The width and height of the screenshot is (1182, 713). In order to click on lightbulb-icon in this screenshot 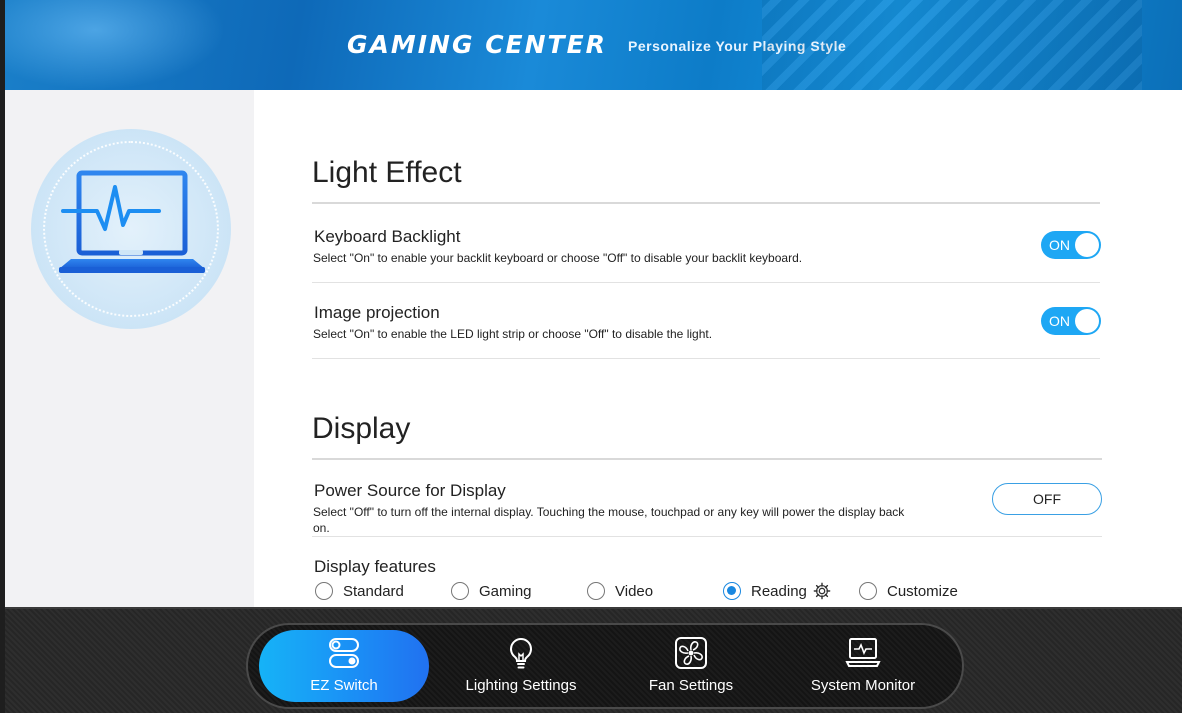, I will do `click(521, 653)`.